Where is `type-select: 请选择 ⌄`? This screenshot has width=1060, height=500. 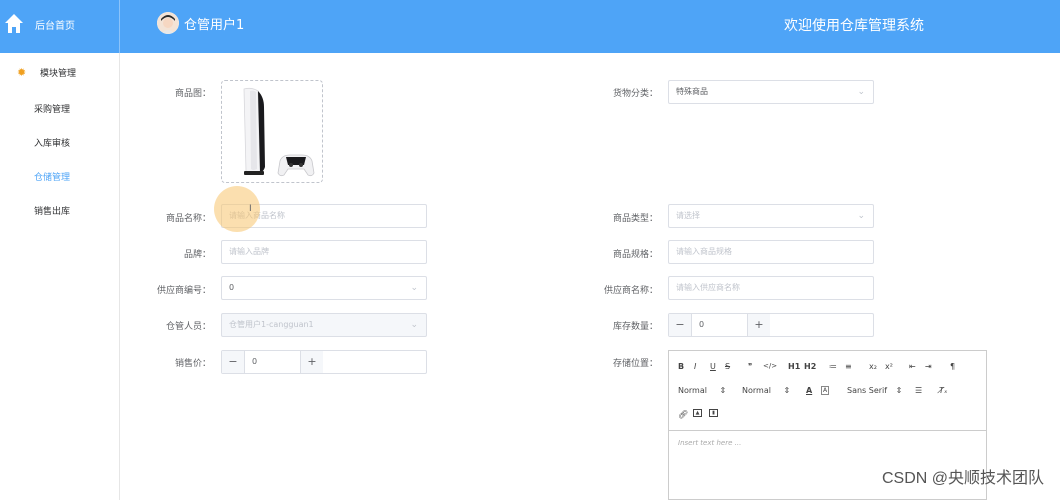
type-select: 请选择 ⌄ is located at coordinates (771, 216).